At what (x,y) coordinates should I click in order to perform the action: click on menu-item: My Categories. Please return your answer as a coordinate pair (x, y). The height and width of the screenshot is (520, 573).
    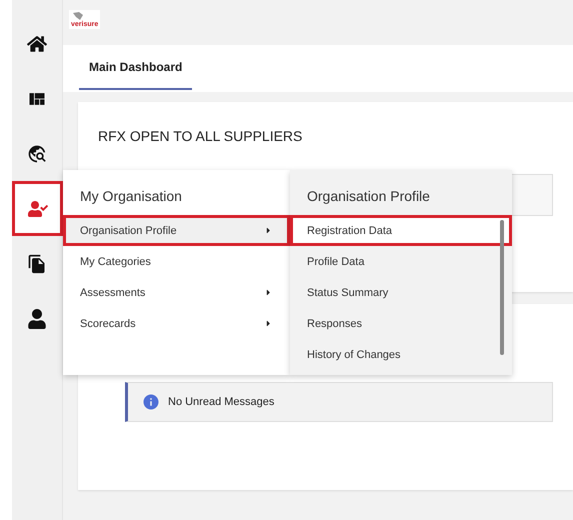
    Looking at the image, I should click on (176, 261).